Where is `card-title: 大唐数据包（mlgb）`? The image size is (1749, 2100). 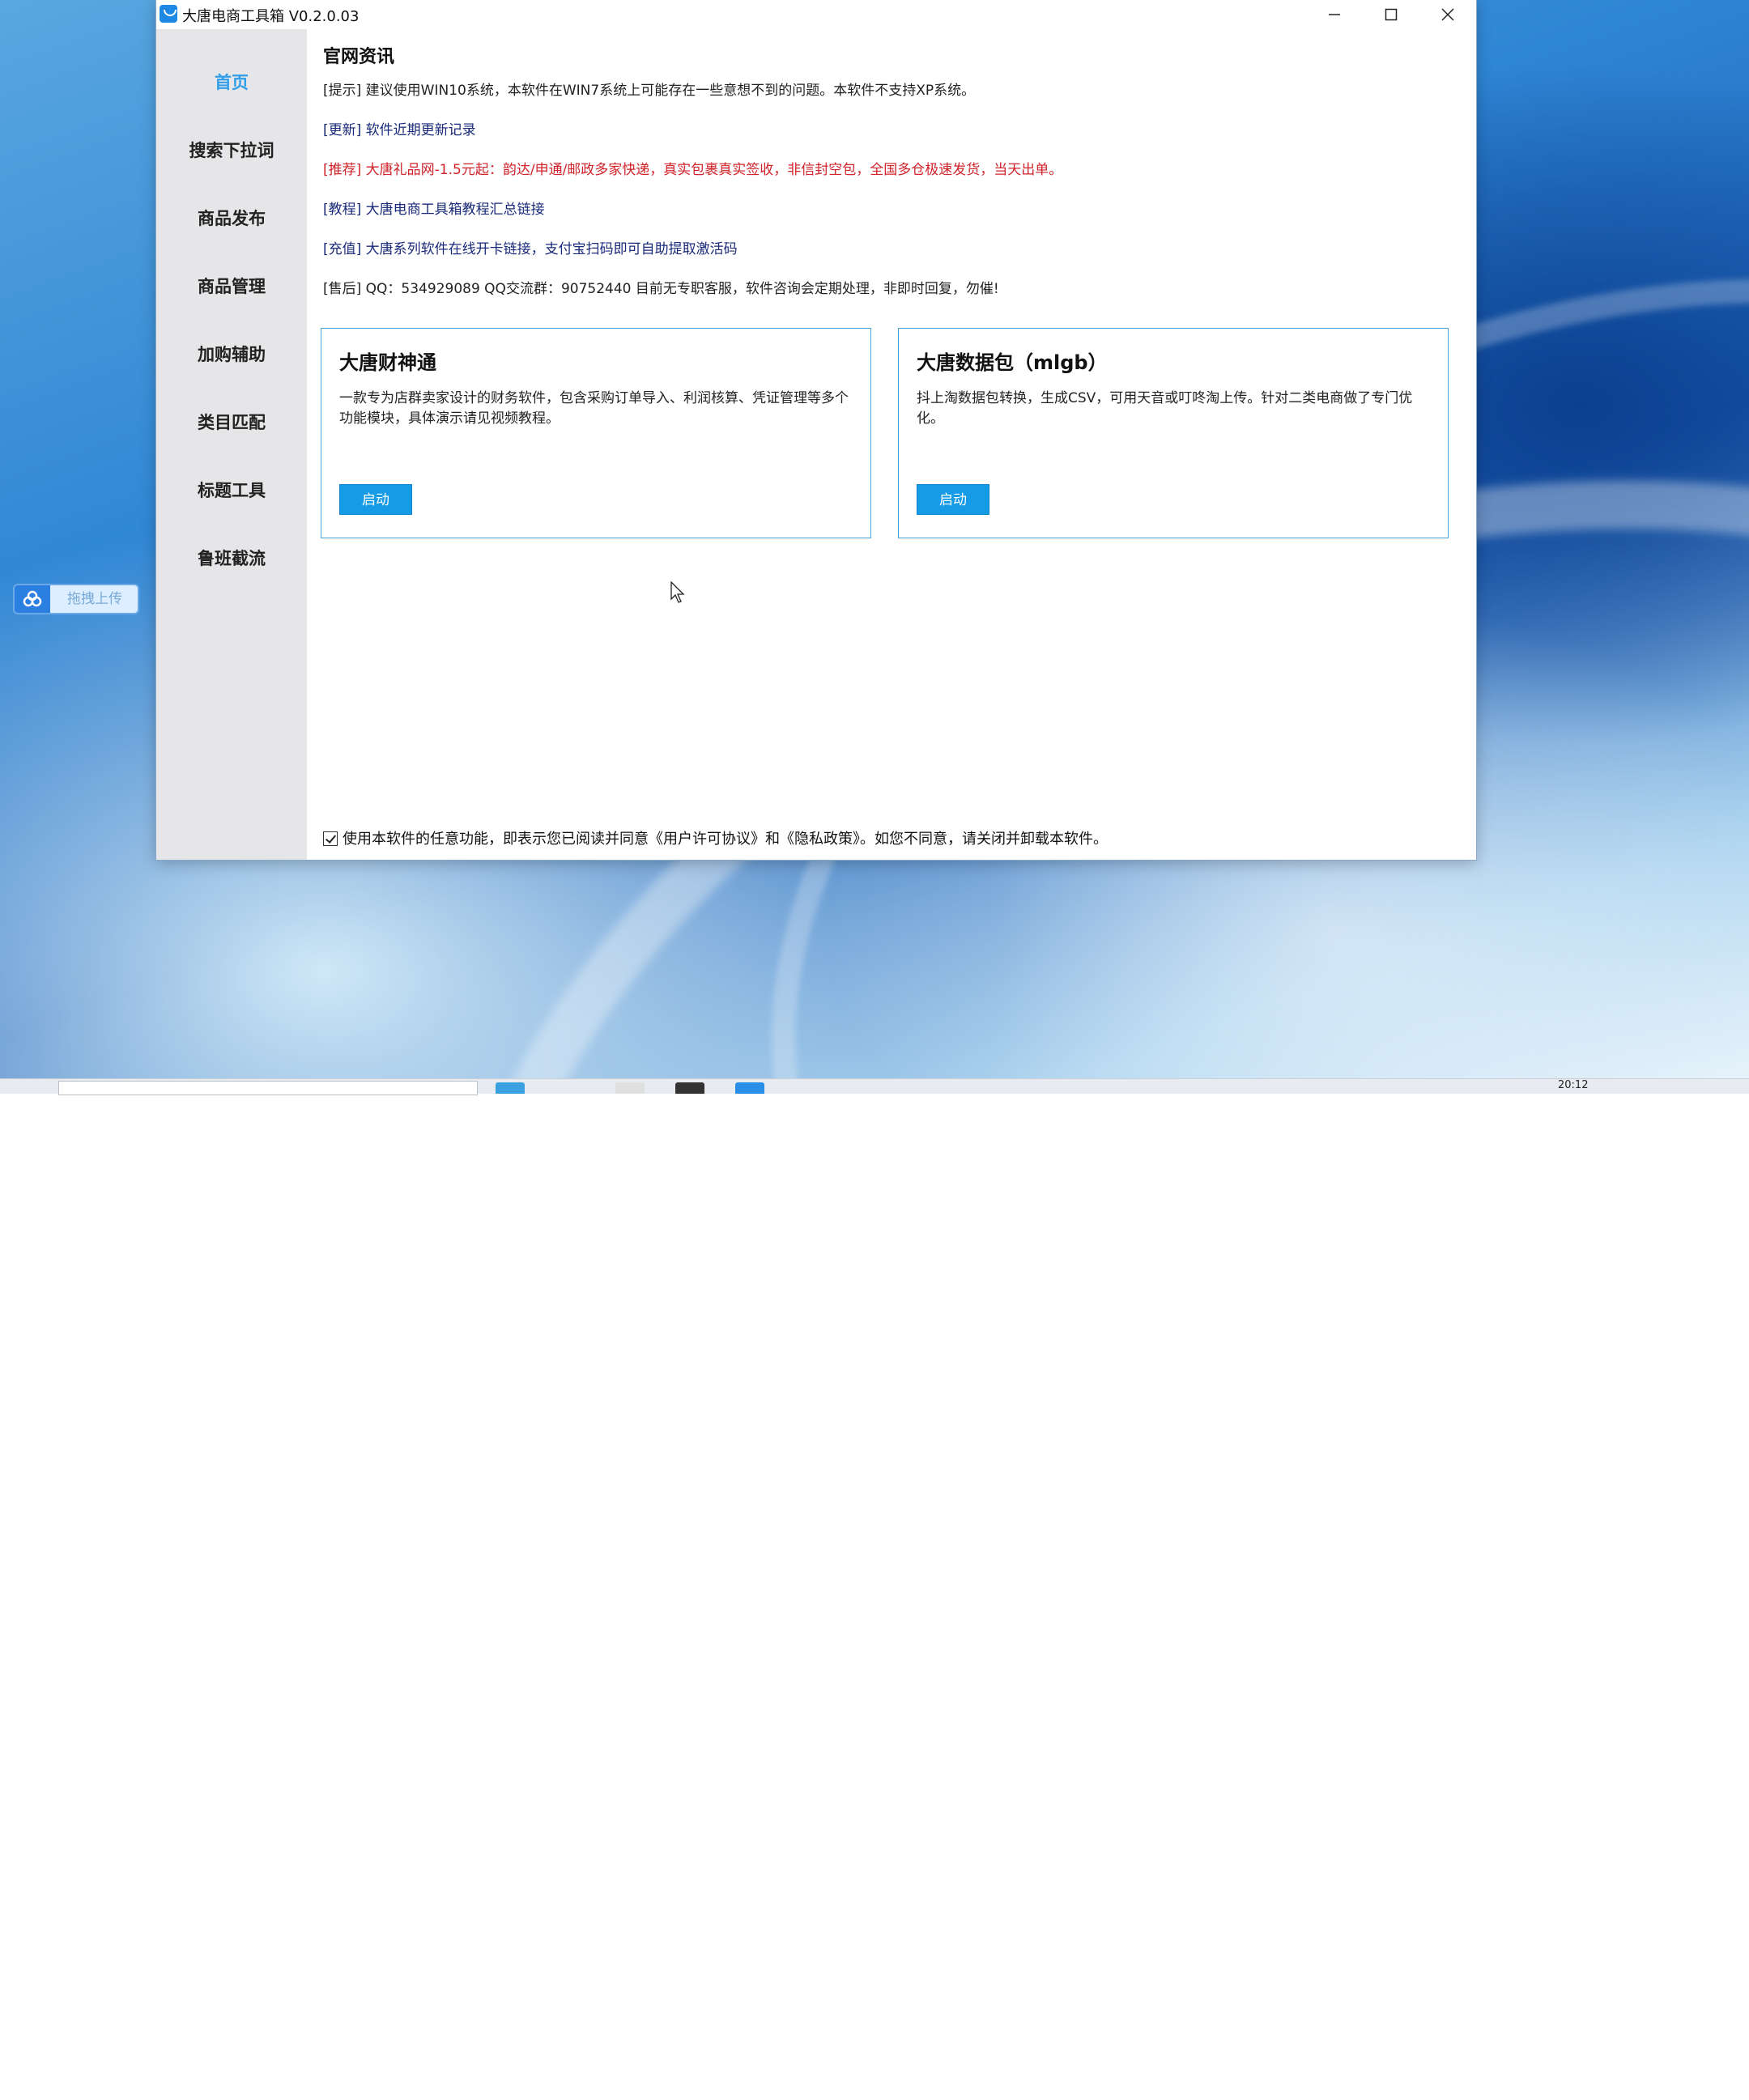
card-title: 大唐数据包（mlgb） is located at coordinates (1012, 362).